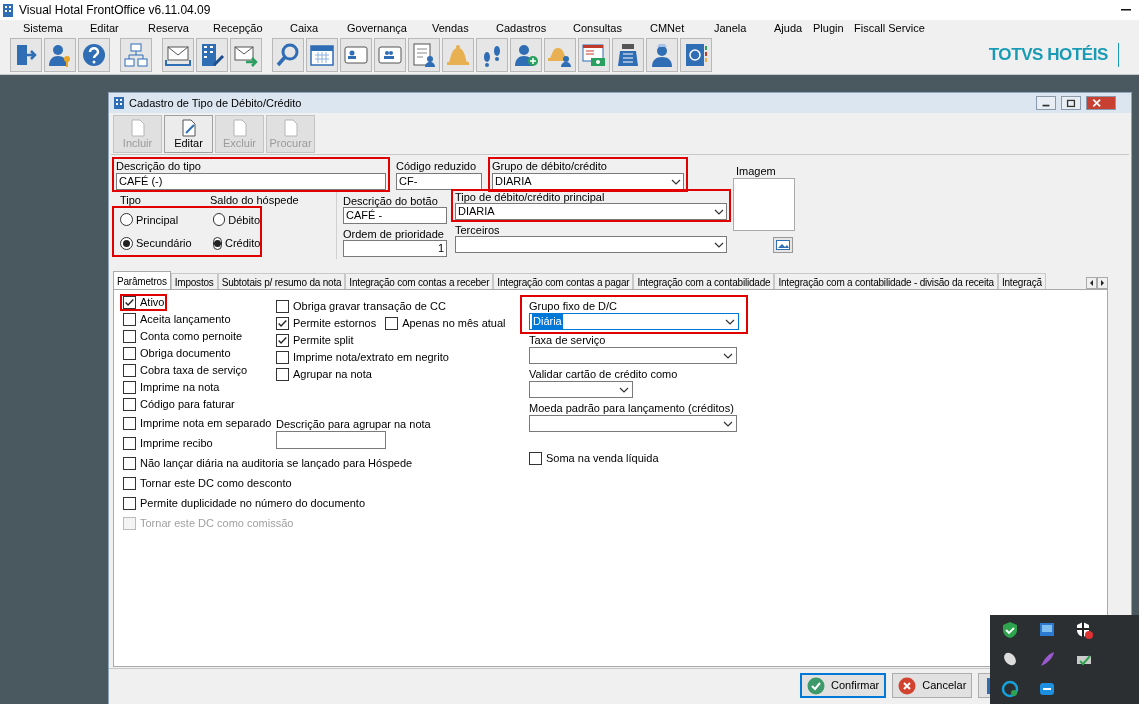  What do you see at coordinates (439, 181) in the screenshot?
I see `input-field: CF-` at bounding box center [439, 181].